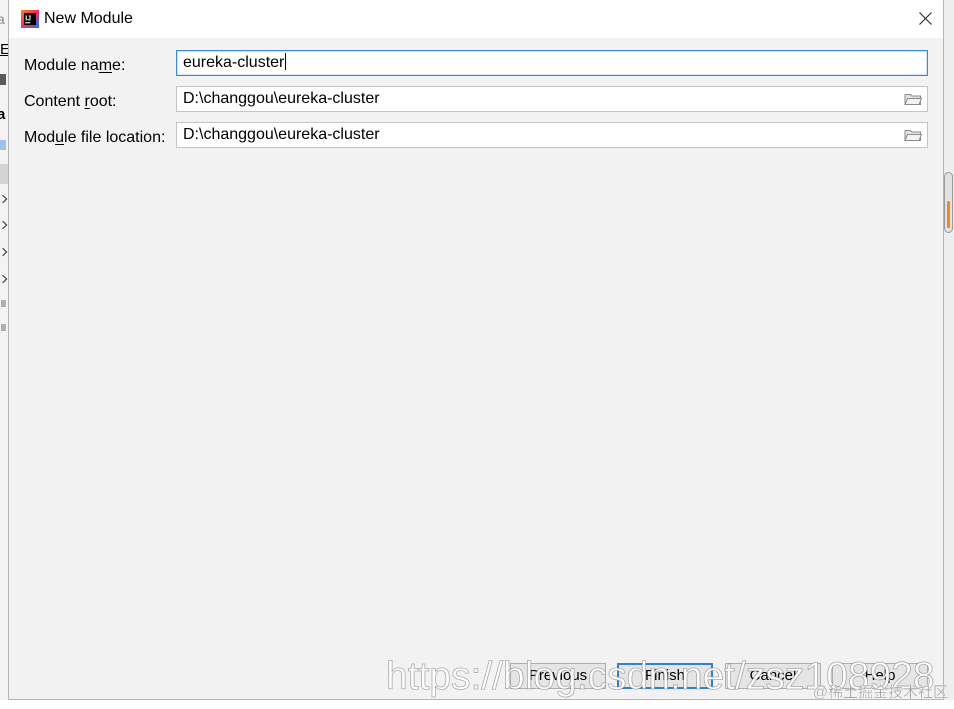 This screenshot has width=954, height=709. Describe the element at coordinates (552, 99) in the screenshot. I see `content-root-input: D:\changgou\eureka-cluster` at that location.